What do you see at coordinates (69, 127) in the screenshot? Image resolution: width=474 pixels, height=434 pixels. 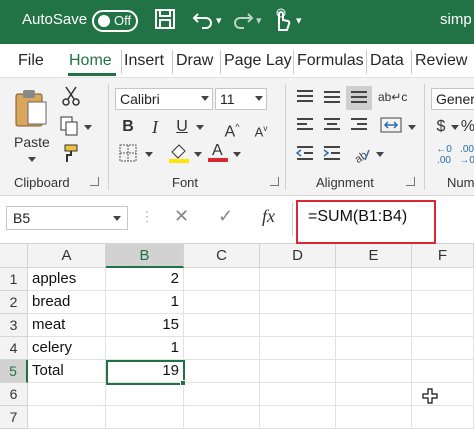 I see `copy-icon` at bounding box center [69, 127].